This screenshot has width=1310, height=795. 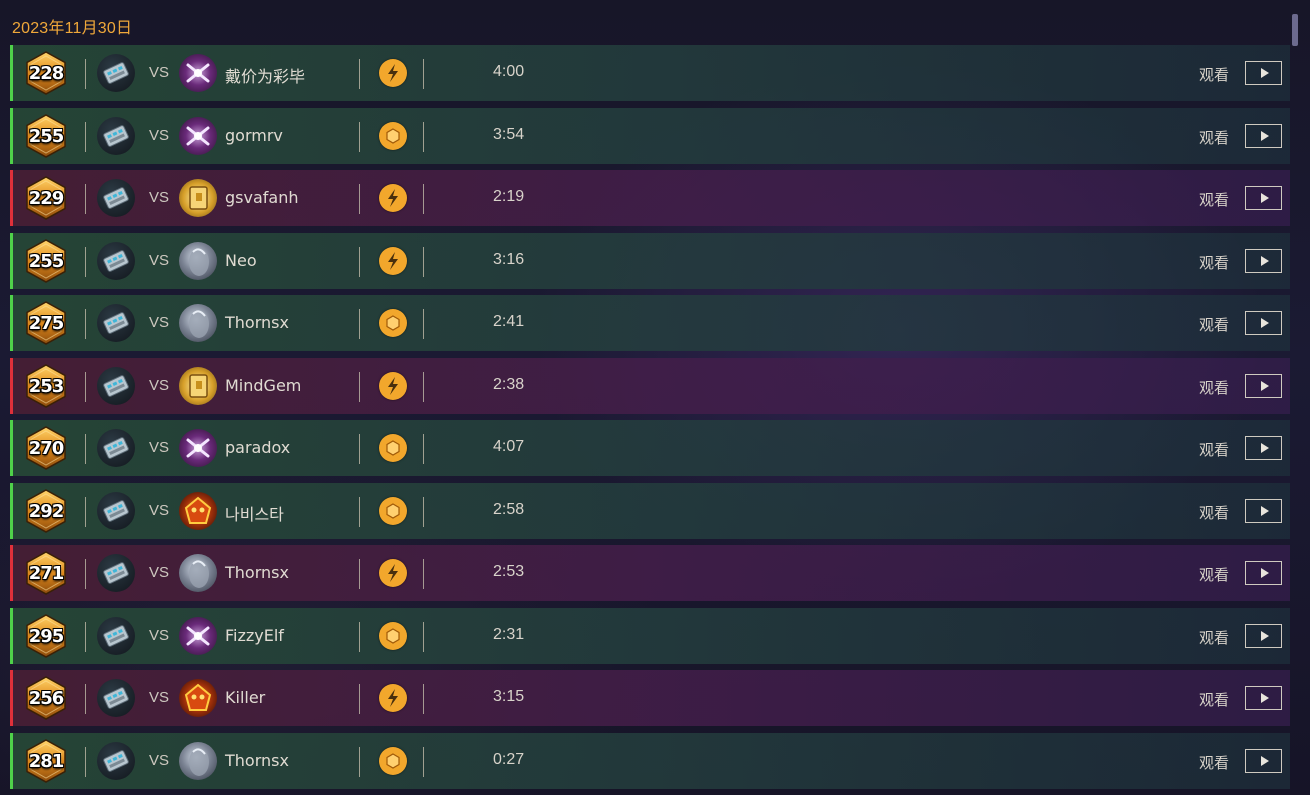 What do you see at coordinates (46, 386) in the screenshot?
I see `rating-value: 253` at bounding box center [46, 386].